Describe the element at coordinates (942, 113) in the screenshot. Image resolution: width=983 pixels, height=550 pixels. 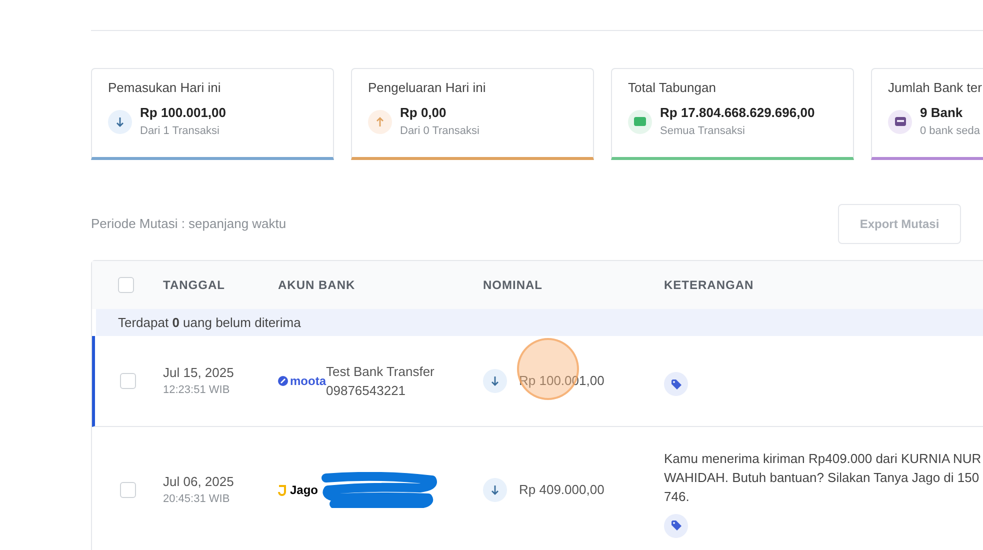
I see `card-amount: 9 Bank` at that location.